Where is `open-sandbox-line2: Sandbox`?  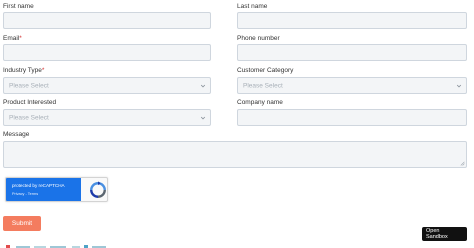 open-sandbox-line2: Sandbox is located at coordinates (437, 237).